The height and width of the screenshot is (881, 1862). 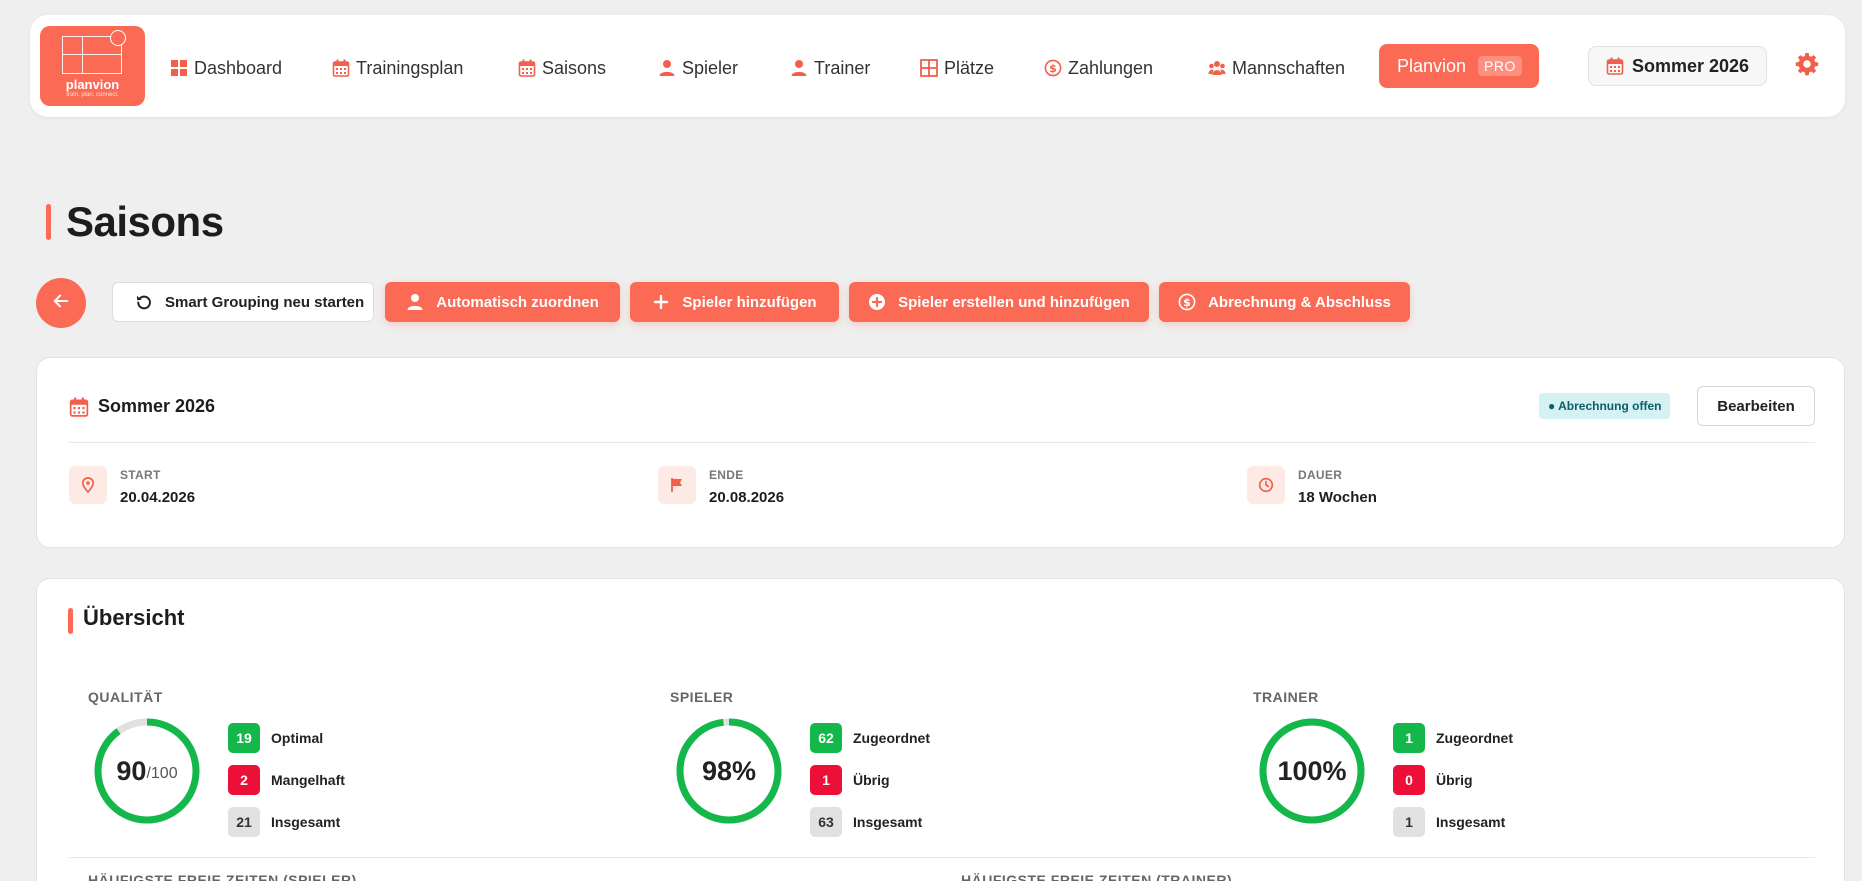 What do you see at coordinates (677, 485) in the screenshot?
I see `flag-icon` at bounding box center [677, 485].